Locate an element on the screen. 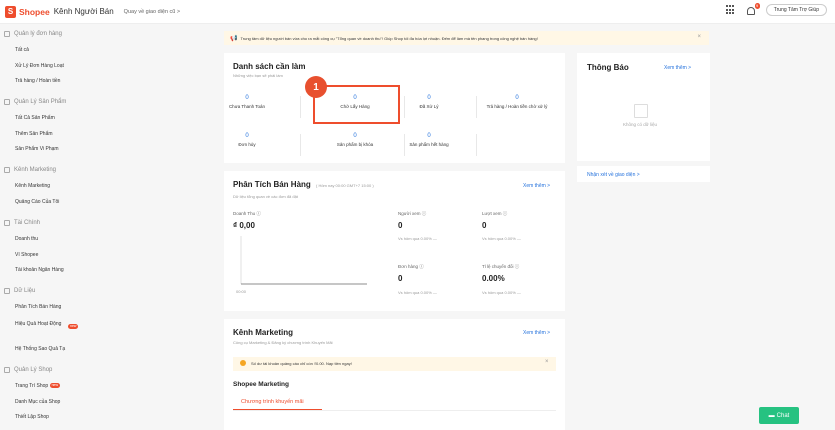 This screenshot has height=430, width=835. marketing-title: Kênh Marketing is located at coordinates (263, 332).